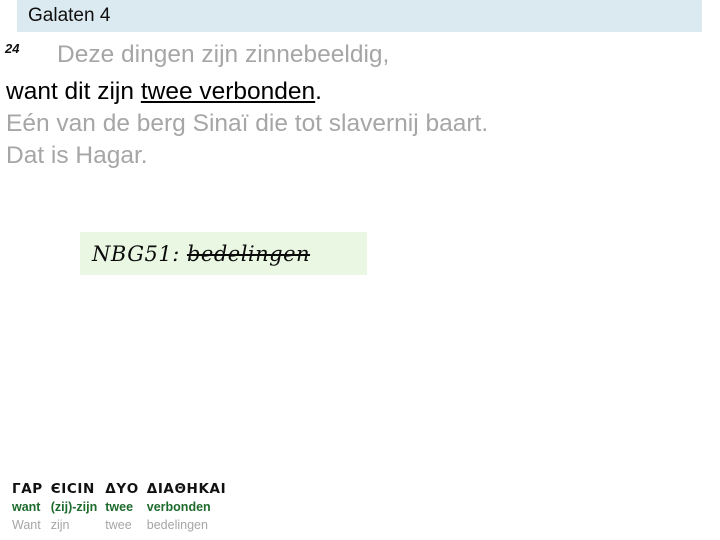 This screenshot has width=720, height=540. What do you see at coordinates (248, 253) in the screenshot?
I see `translation-note-struck-word: bedelingen` at bounding box center [248, 253].